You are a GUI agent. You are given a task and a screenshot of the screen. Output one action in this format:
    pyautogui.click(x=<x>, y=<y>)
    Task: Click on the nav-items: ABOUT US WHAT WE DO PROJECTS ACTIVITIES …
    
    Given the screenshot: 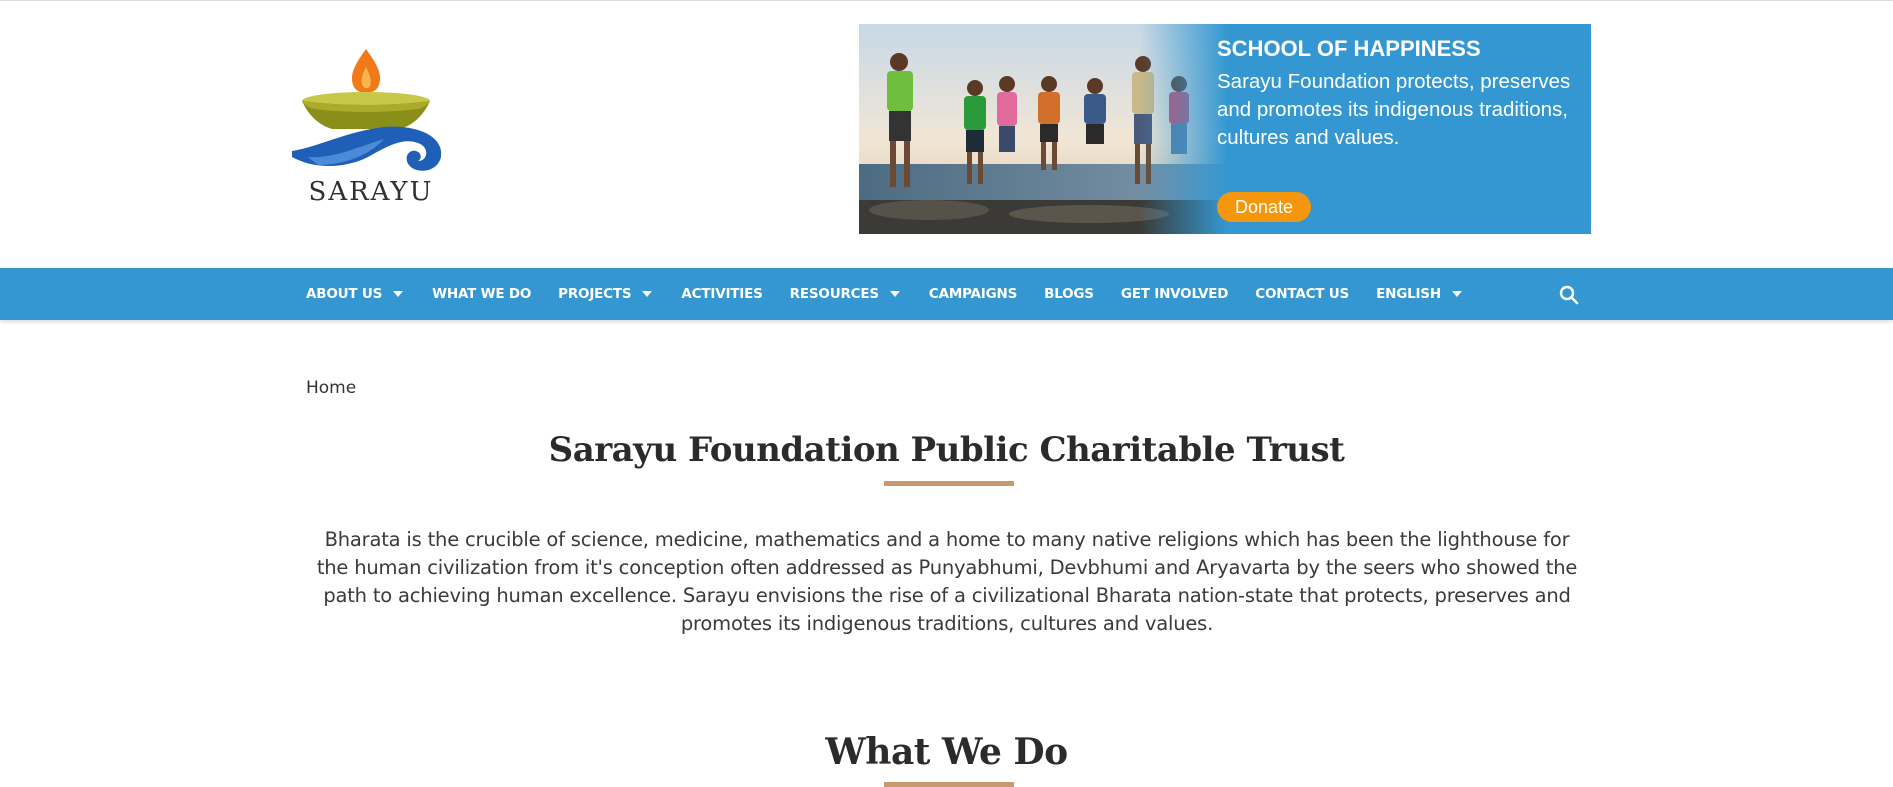 What is the action you would take?
    pyautogui.click(x=898, y=294)
    